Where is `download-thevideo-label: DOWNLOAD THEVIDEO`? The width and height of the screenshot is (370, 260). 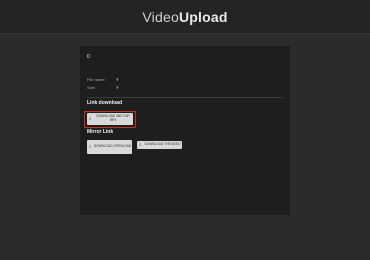 download-thevideo-label: DOWNLOAD THEVIDEO is located at coordinates (162, 144).